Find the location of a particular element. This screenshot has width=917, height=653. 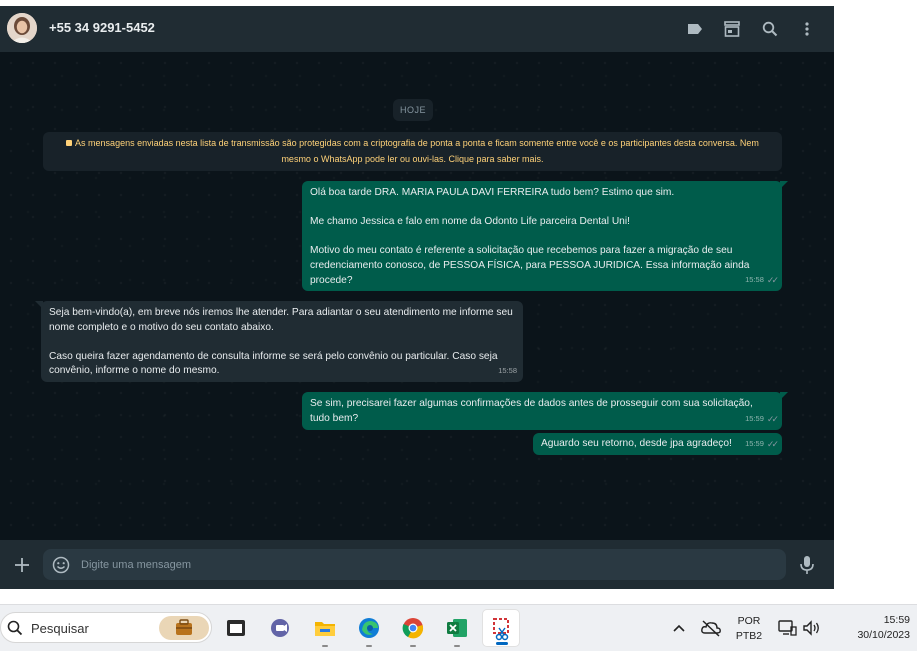

clock-date: 30/10/2023 is located at coordinates (883, 635).